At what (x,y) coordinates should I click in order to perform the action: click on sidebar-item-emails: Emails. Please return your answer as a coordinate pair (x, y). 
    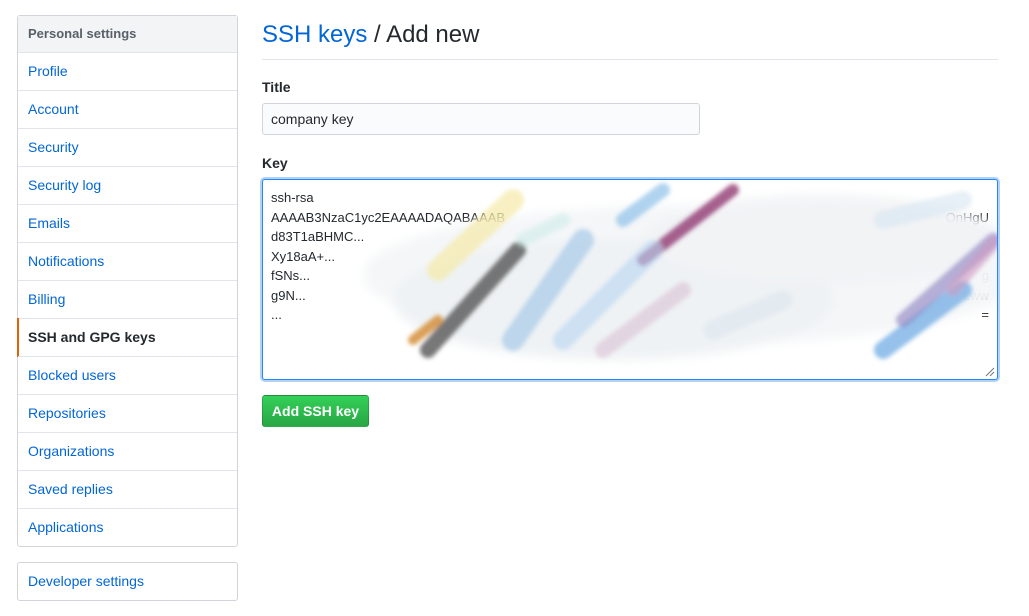
    Looking at the image, I should click on (127, 223).